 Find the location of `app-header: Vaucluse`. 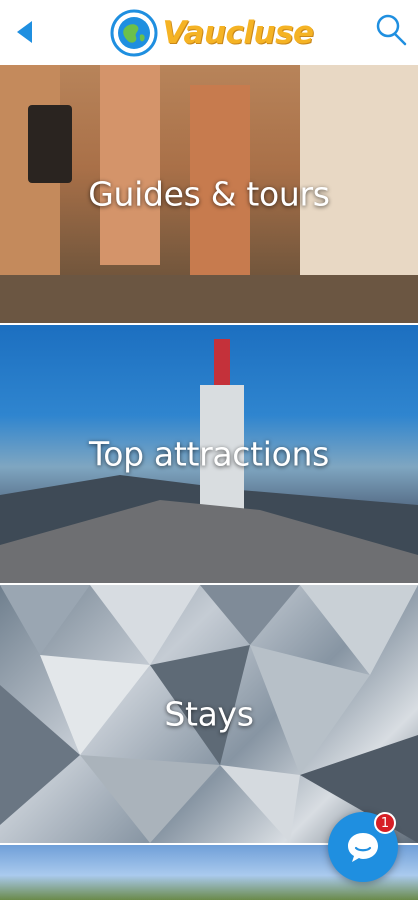

app-header: Vaucluse is located at coordinates (209, 32).